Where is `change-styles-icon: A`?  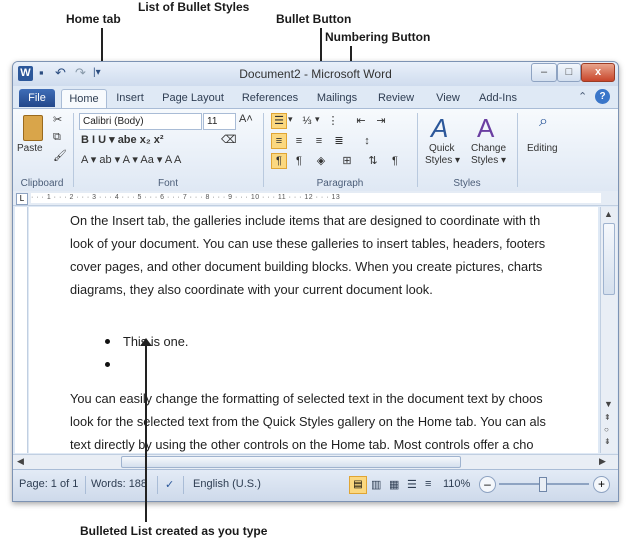
change-styles-icon: A is located at coordinates (486, 128).